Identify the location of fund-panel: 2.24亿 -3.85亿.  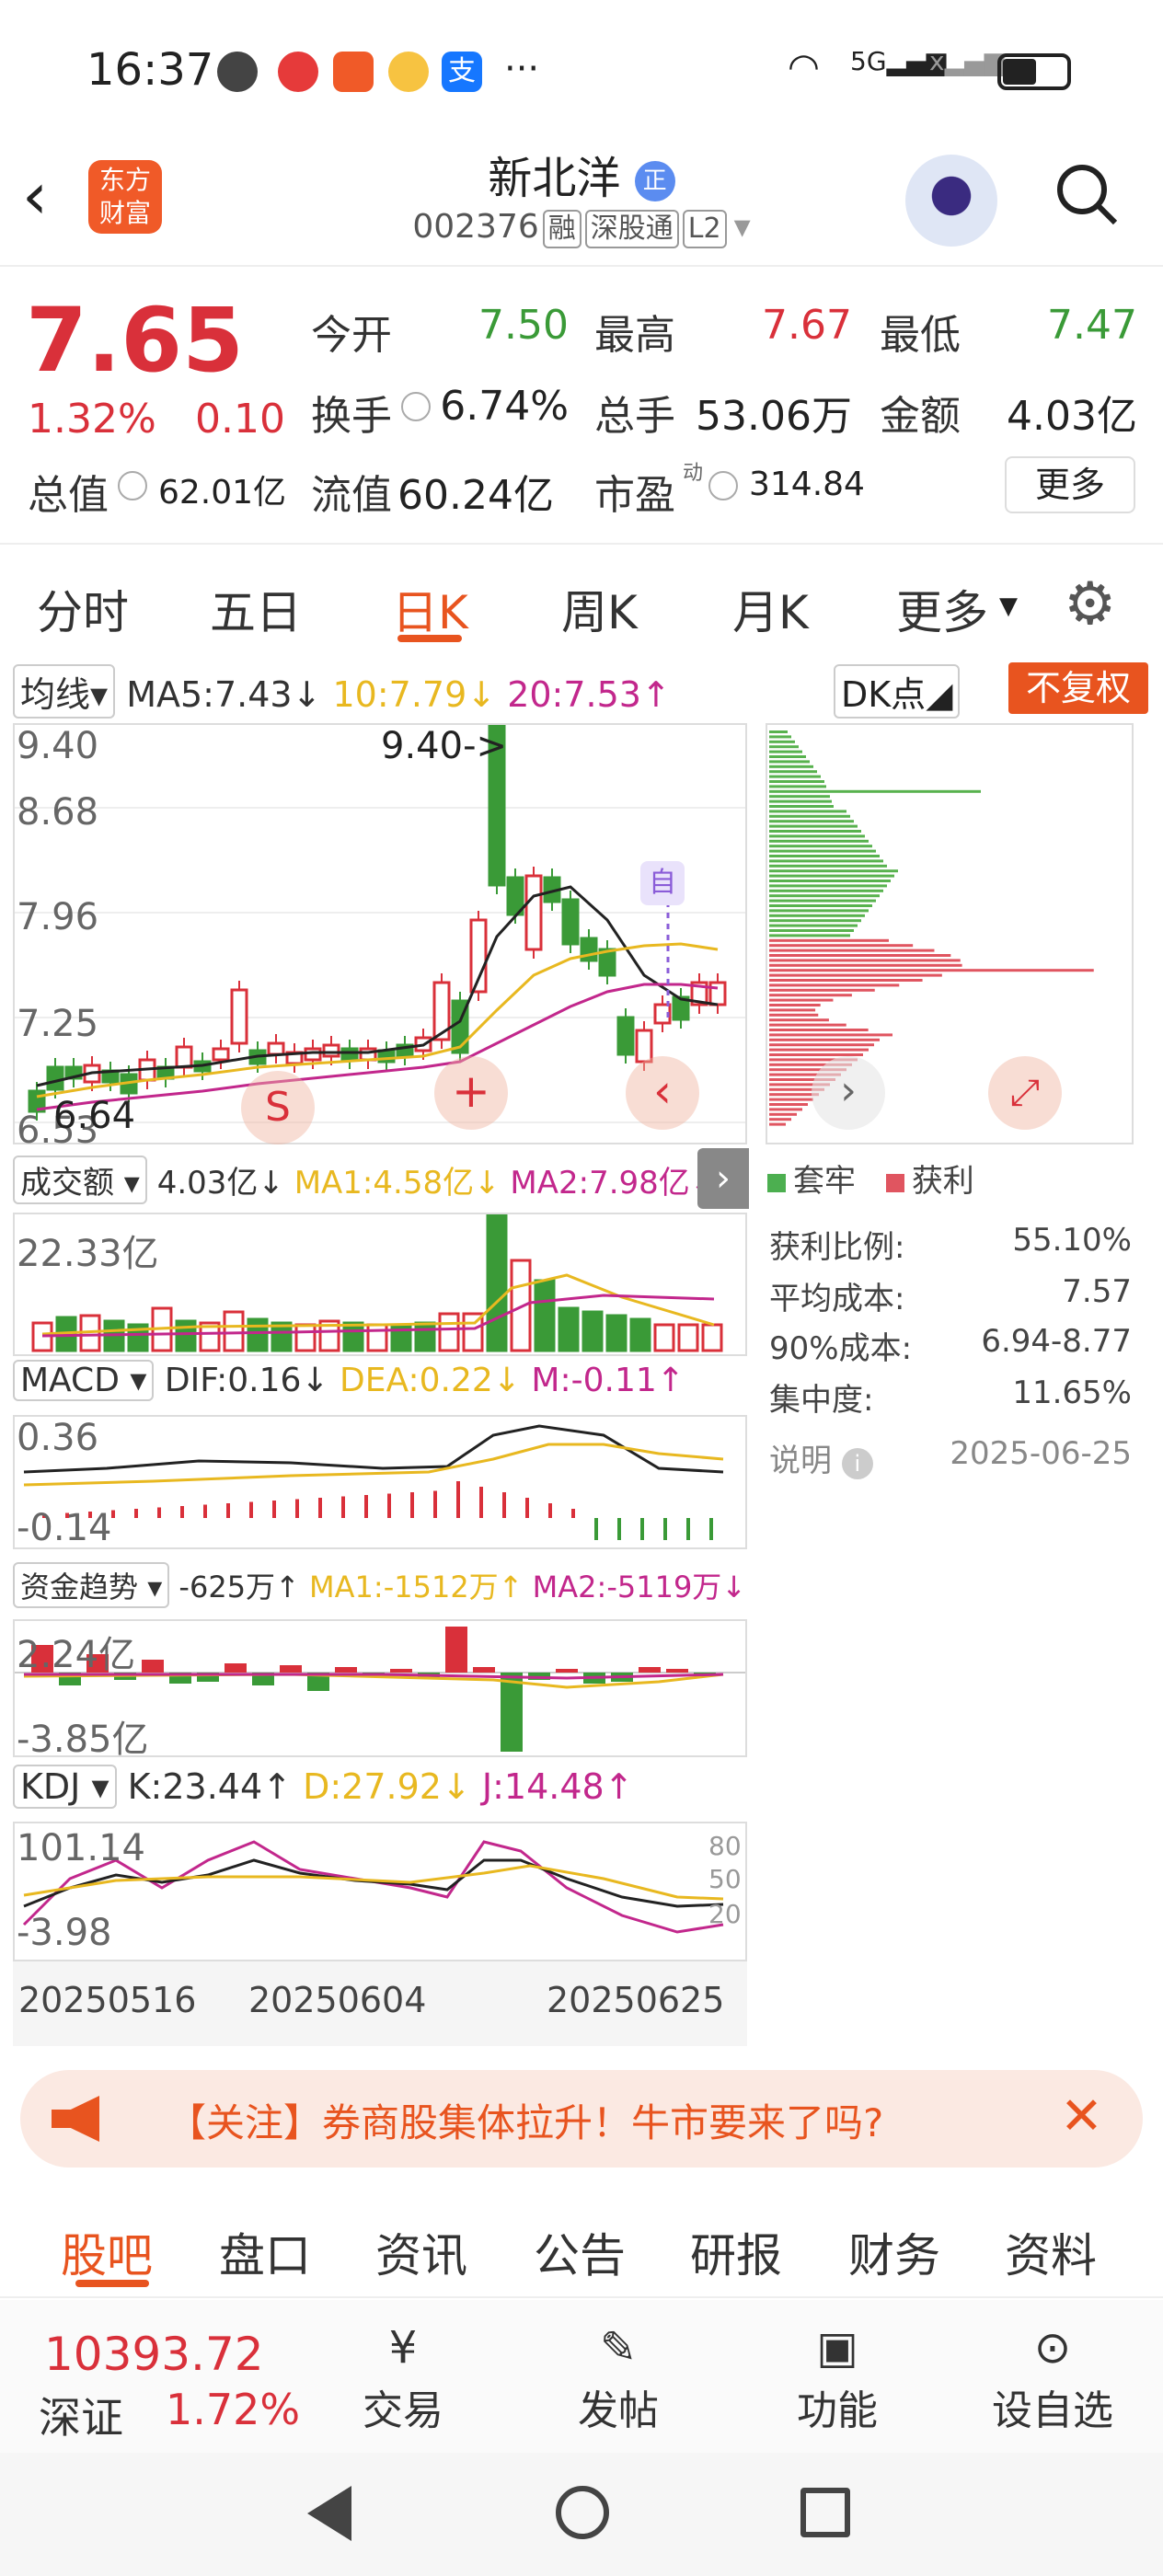
(380, 1690).